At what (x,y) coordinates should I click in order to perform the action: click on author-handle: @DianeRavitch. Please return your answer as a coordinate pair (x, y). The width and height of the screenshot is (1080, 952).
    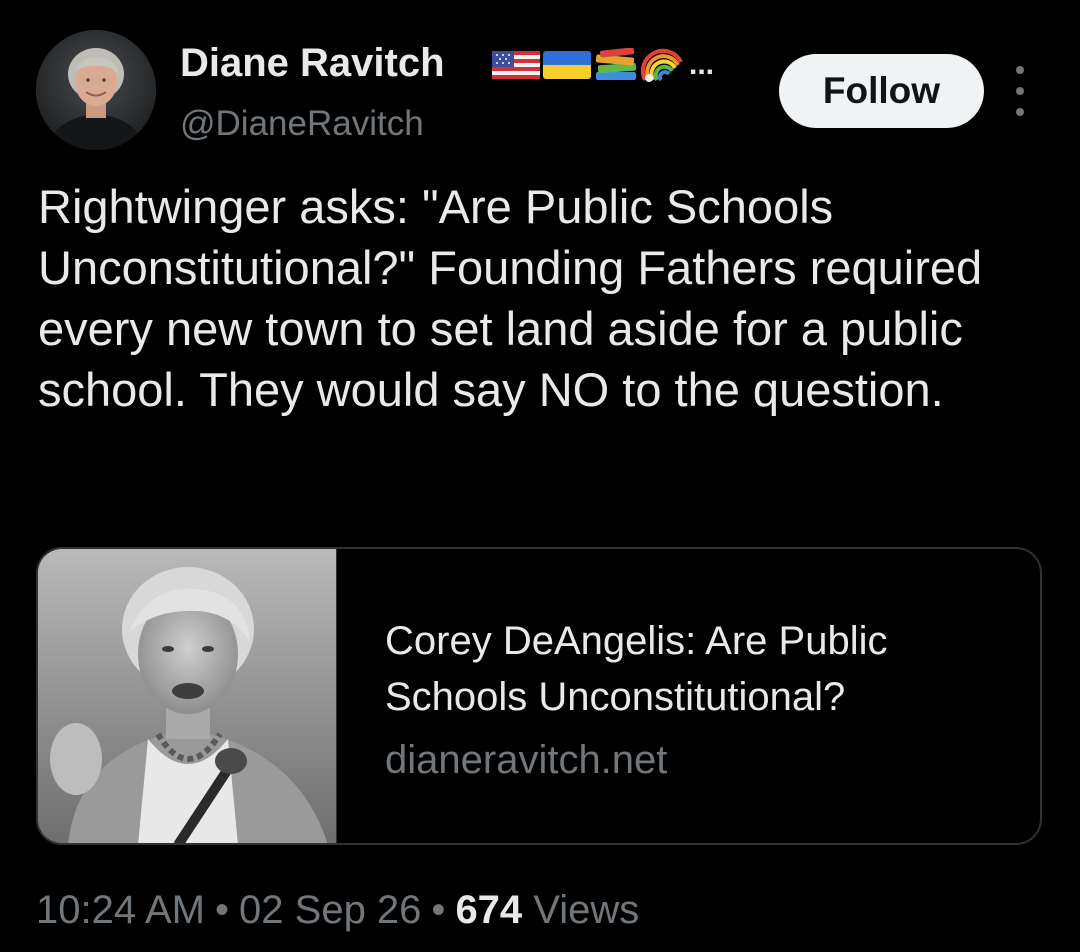
    Looking at the image, I should click on (302, 124).